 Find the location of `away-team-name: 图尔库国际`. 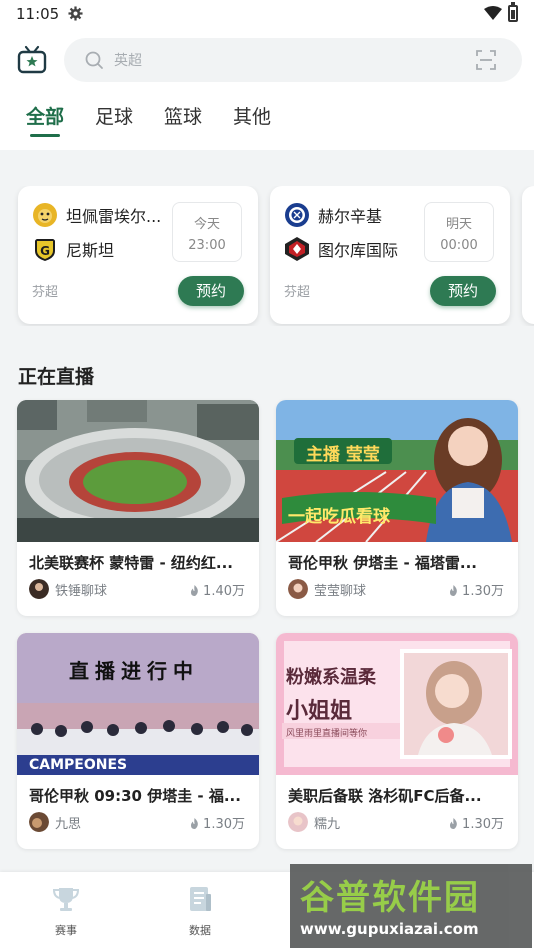

away-team-name: 图尔库国际 is located at coordinates (358, 250).